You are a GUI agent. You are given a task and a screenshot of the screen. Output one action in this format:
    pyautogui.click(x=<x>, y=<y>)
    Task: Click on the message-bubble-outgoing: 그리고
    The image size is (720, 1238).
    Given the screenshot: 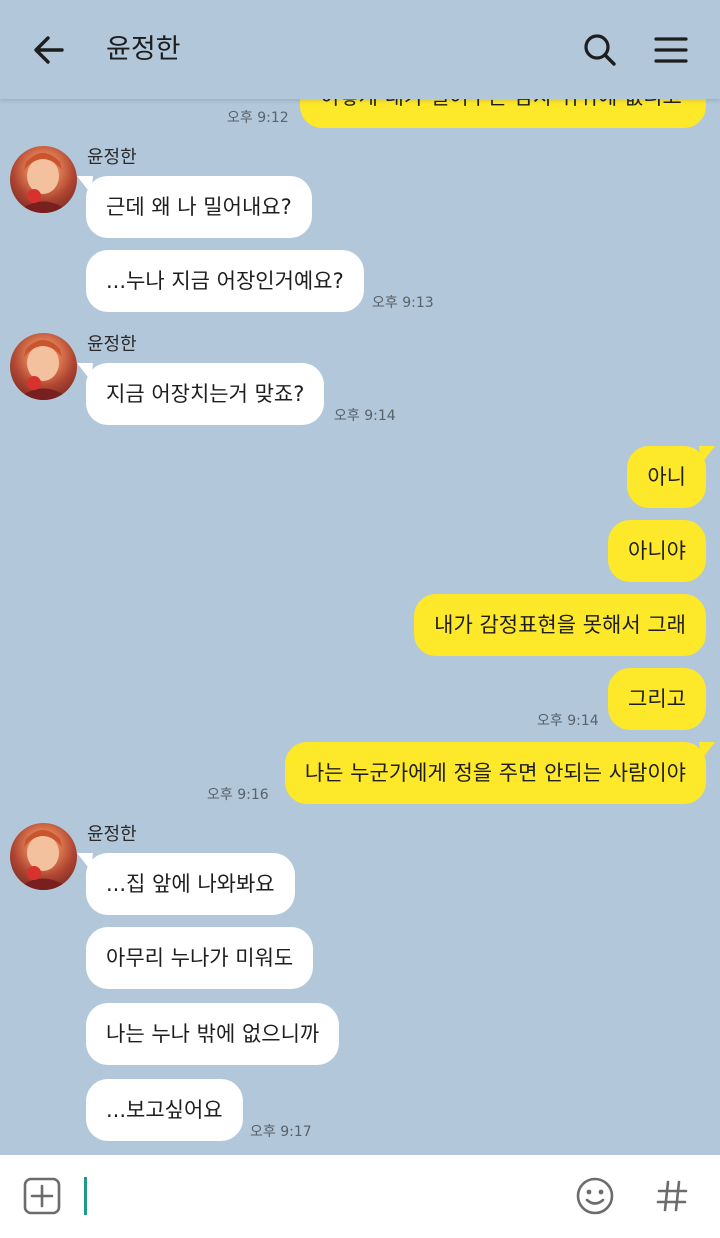 What is the action you would take?
    pyautogui.click(x=657, y=699)
    